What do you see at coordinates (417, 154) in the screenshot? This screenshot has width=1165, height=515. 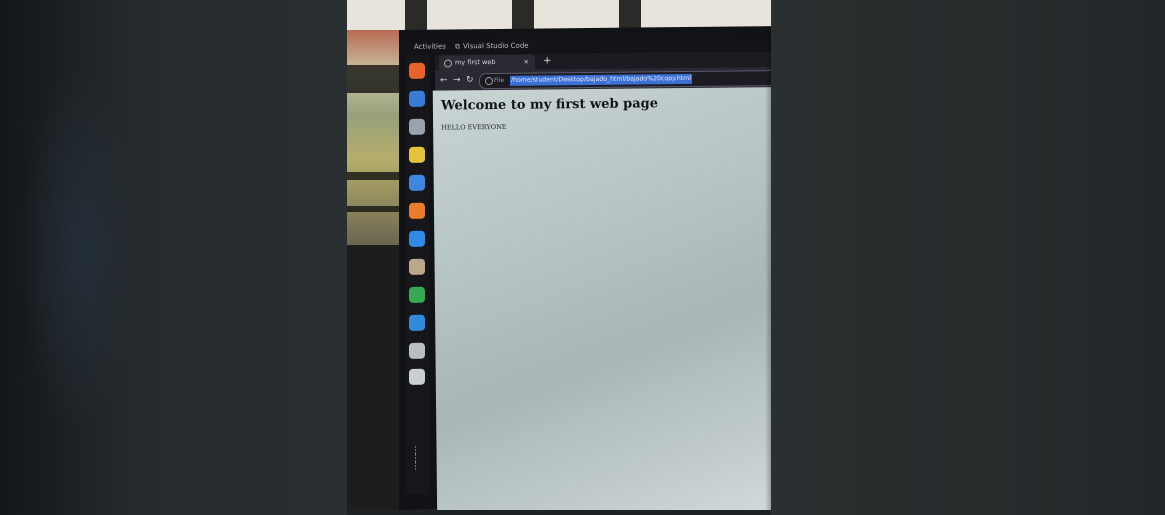 I see `rhythmbox-icon` at bounding box center [417, 154].